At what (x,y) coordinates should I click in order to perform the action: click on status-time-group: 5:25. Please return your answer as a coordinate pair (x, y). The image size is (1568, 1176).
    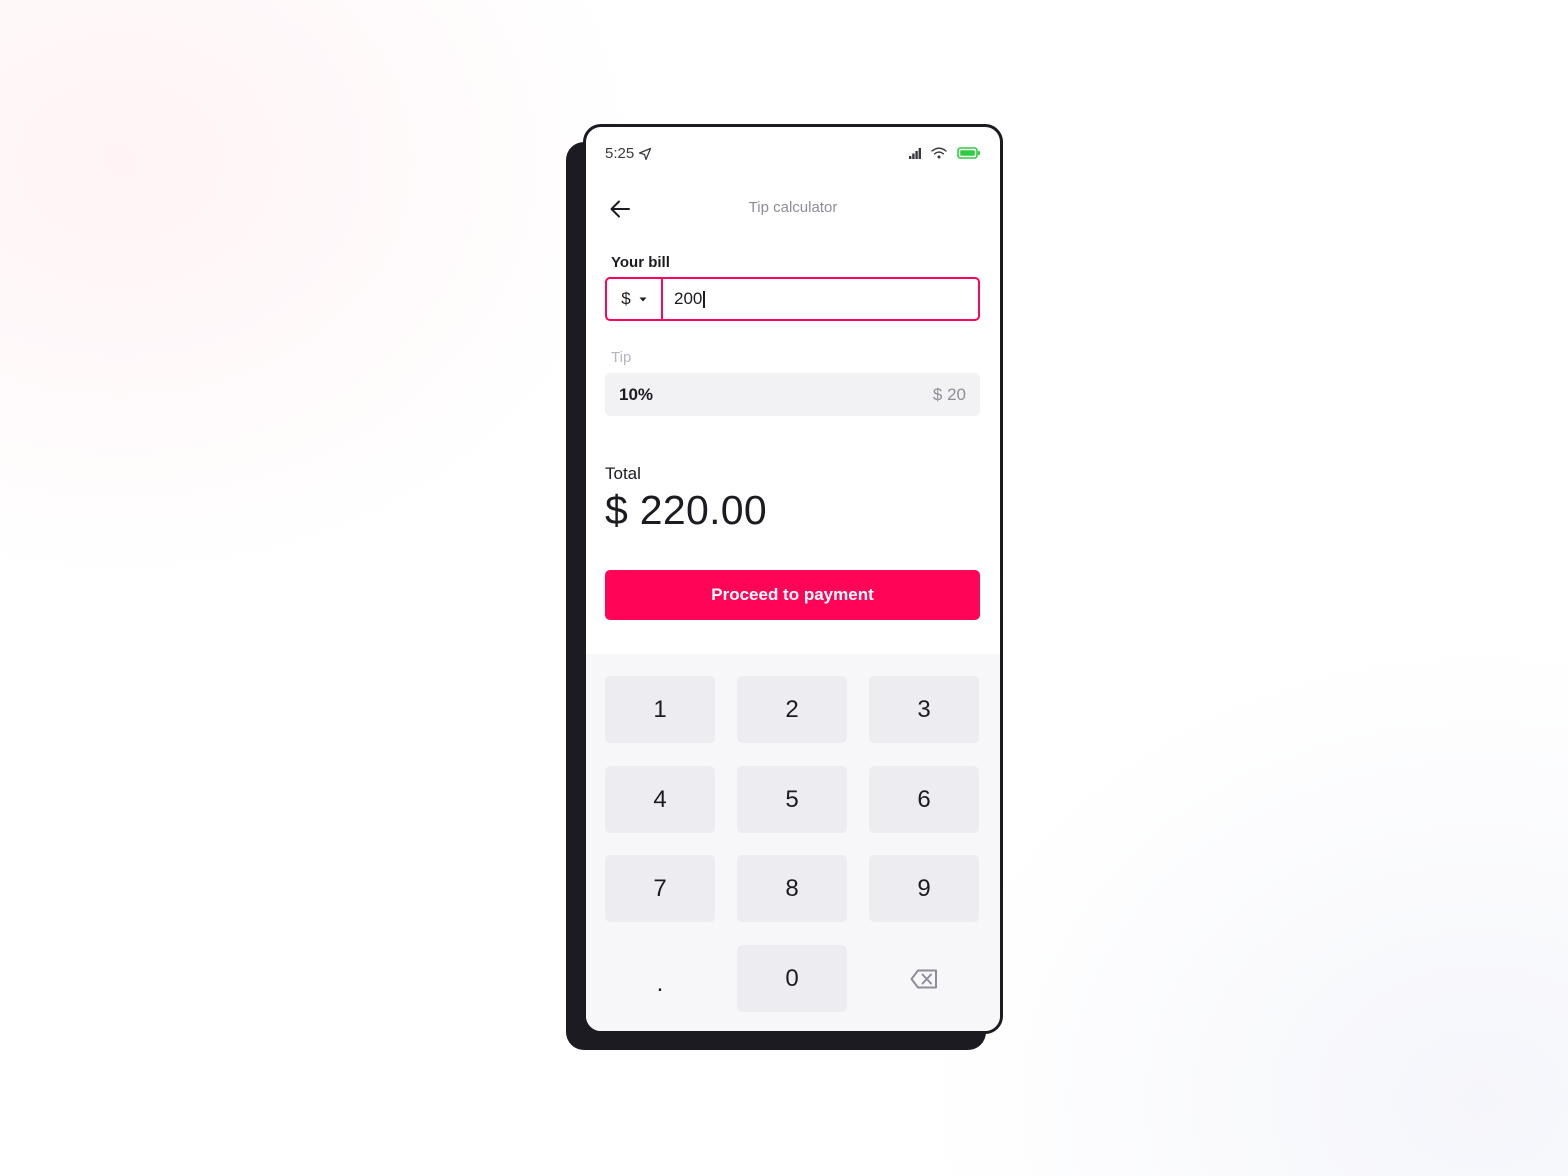
    Looking at the image, I should click on (628, 153).